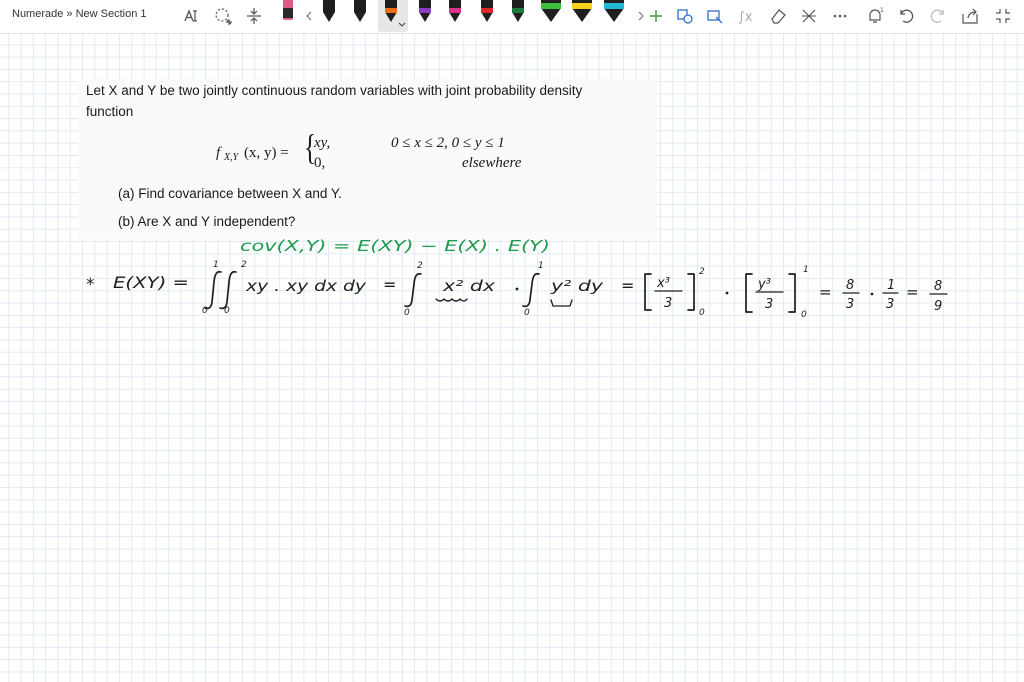 This screenshot has width=1024, height=682. Describe the element at coordinates (389, 284) in the screenshot. I see `ink-equals-1: =` at that location.